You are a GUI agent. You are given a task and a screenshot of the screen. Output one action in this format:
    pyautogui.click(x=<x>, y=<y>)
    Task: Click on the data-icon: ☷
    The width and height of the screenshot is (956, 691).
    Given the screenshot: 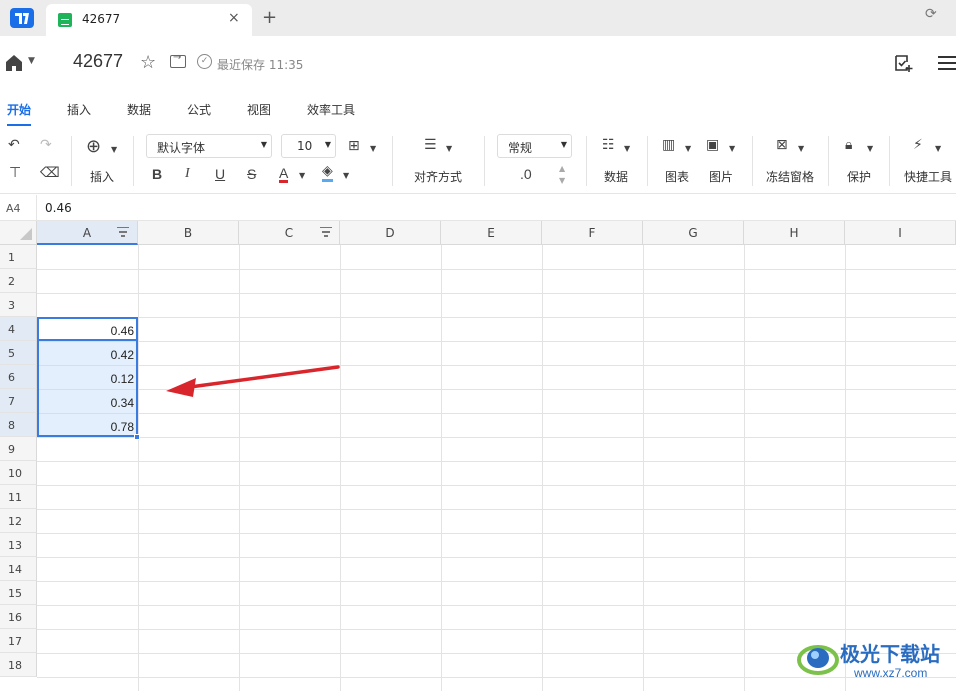 What is the action you would take?
    pyautogui.click(x=608, y=145)
    